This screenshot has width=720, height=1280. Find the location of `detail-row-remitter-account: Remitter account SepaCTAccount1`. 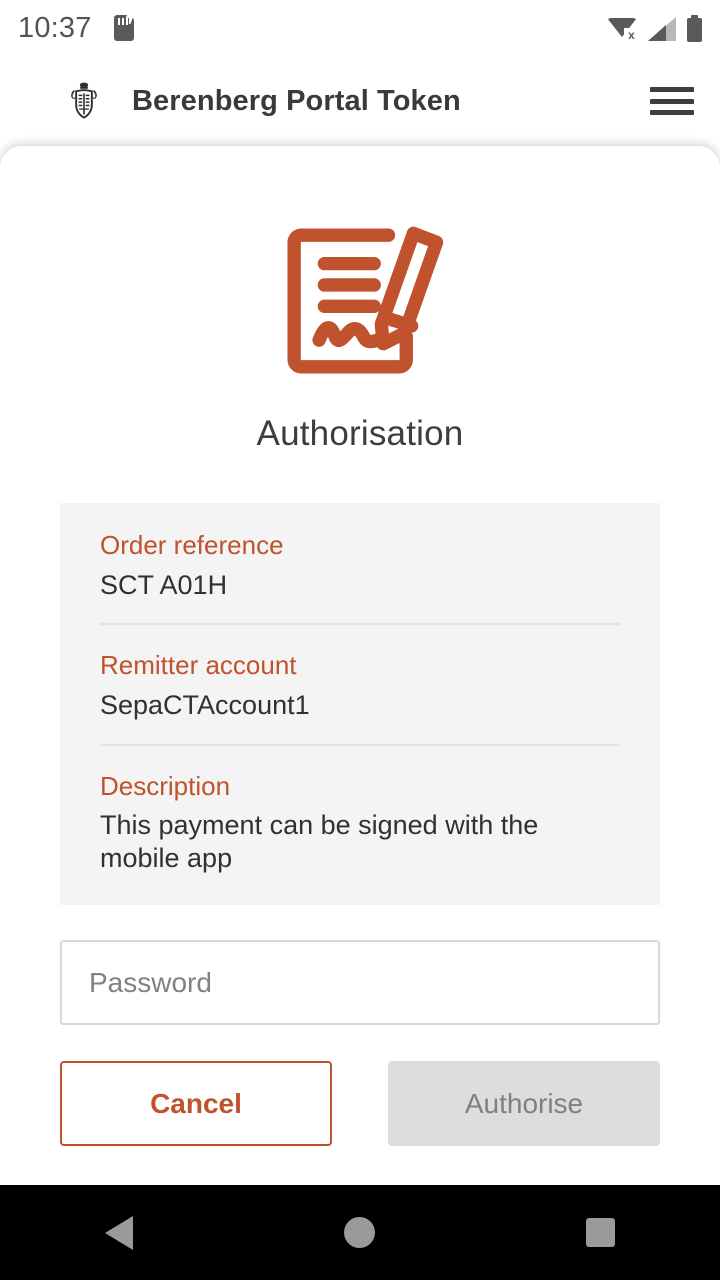

detail-row-remitter-account: Remitter account SepaCTAccount1 is located at coordinates (360, 672).